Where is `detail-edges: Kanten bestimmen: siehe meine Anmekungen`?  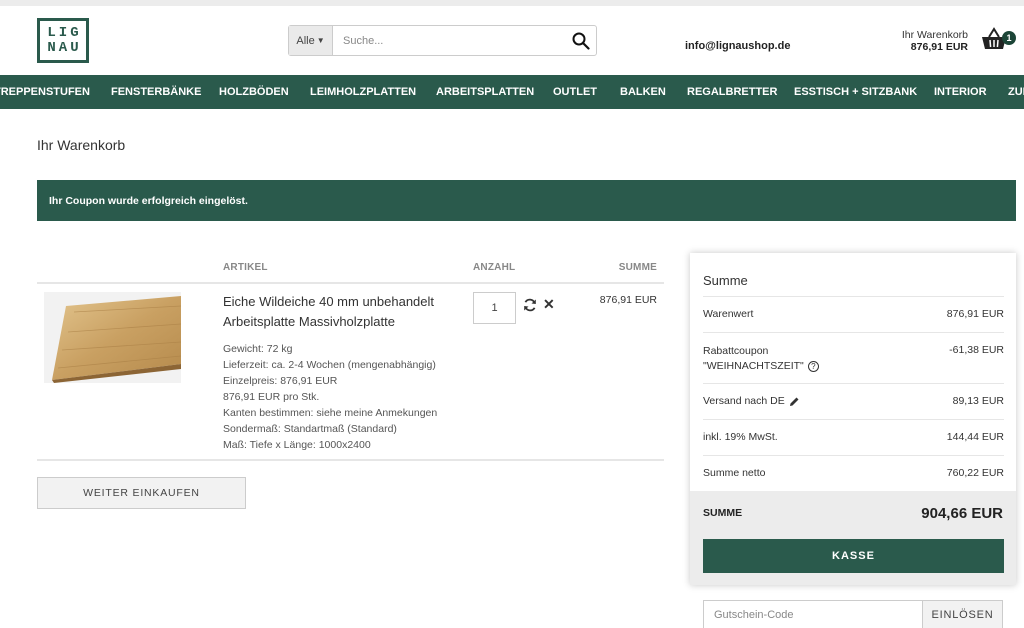 detail-edges: Kanten bestimmen: siehe meine Anmekungen is located at coordinates (330, 413).